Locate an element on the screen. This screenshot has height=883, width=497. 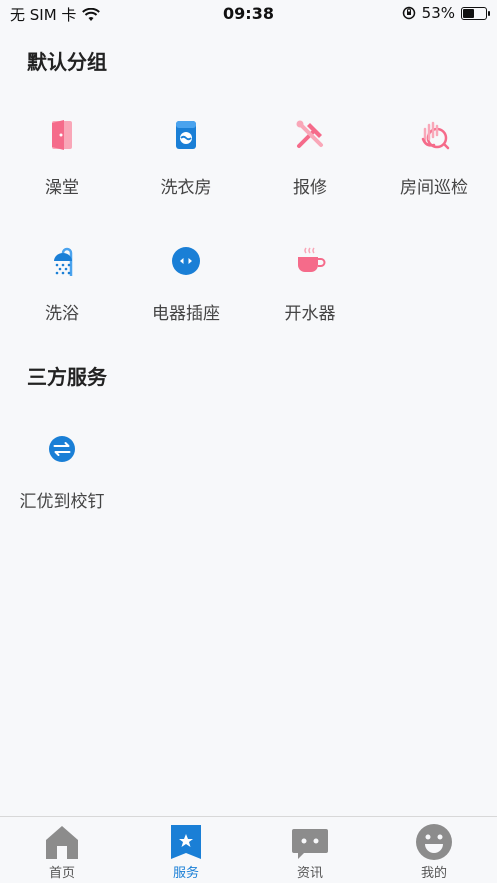
status-bar: 无 SIM 卡 09:38 53% is located at coordinates (248, 14).